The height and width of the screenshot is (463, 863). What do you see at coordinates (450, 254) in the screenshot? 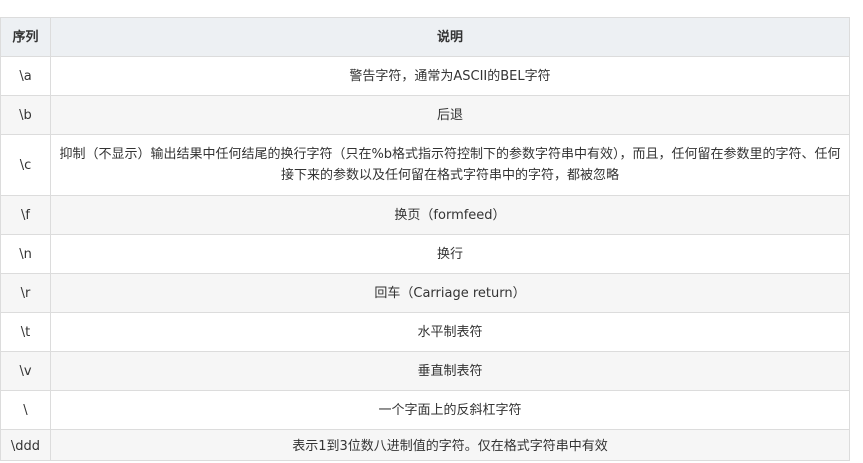
I see `description-cell: 换行` at bounding box center [450, 254].